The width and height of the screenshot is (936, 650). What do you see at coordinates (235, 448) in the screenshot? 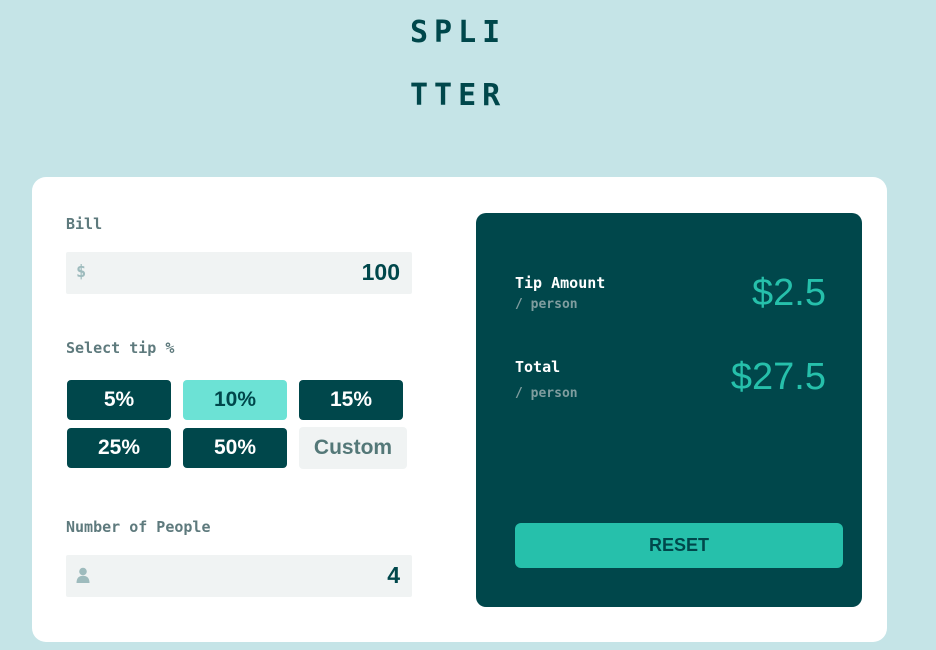
I see `tip-button-50: 50%` at bounding box center [235, 448].